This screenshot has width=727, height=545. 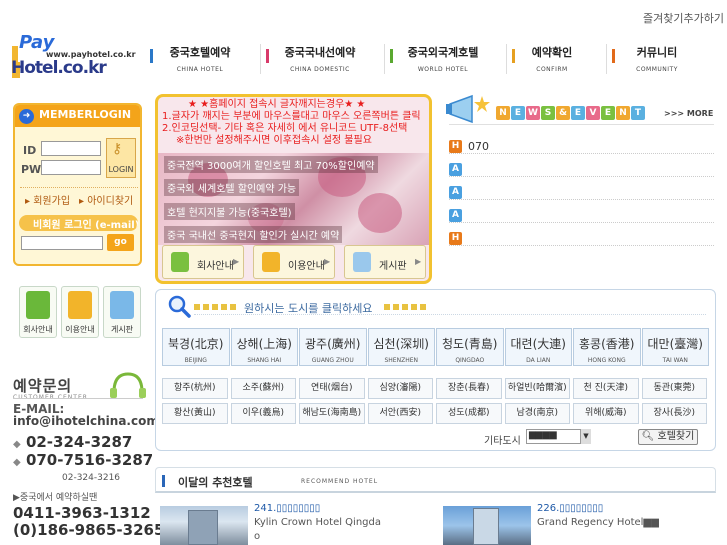 I want to click on city-button: 이우(義烏), so click(x=263, y=413).